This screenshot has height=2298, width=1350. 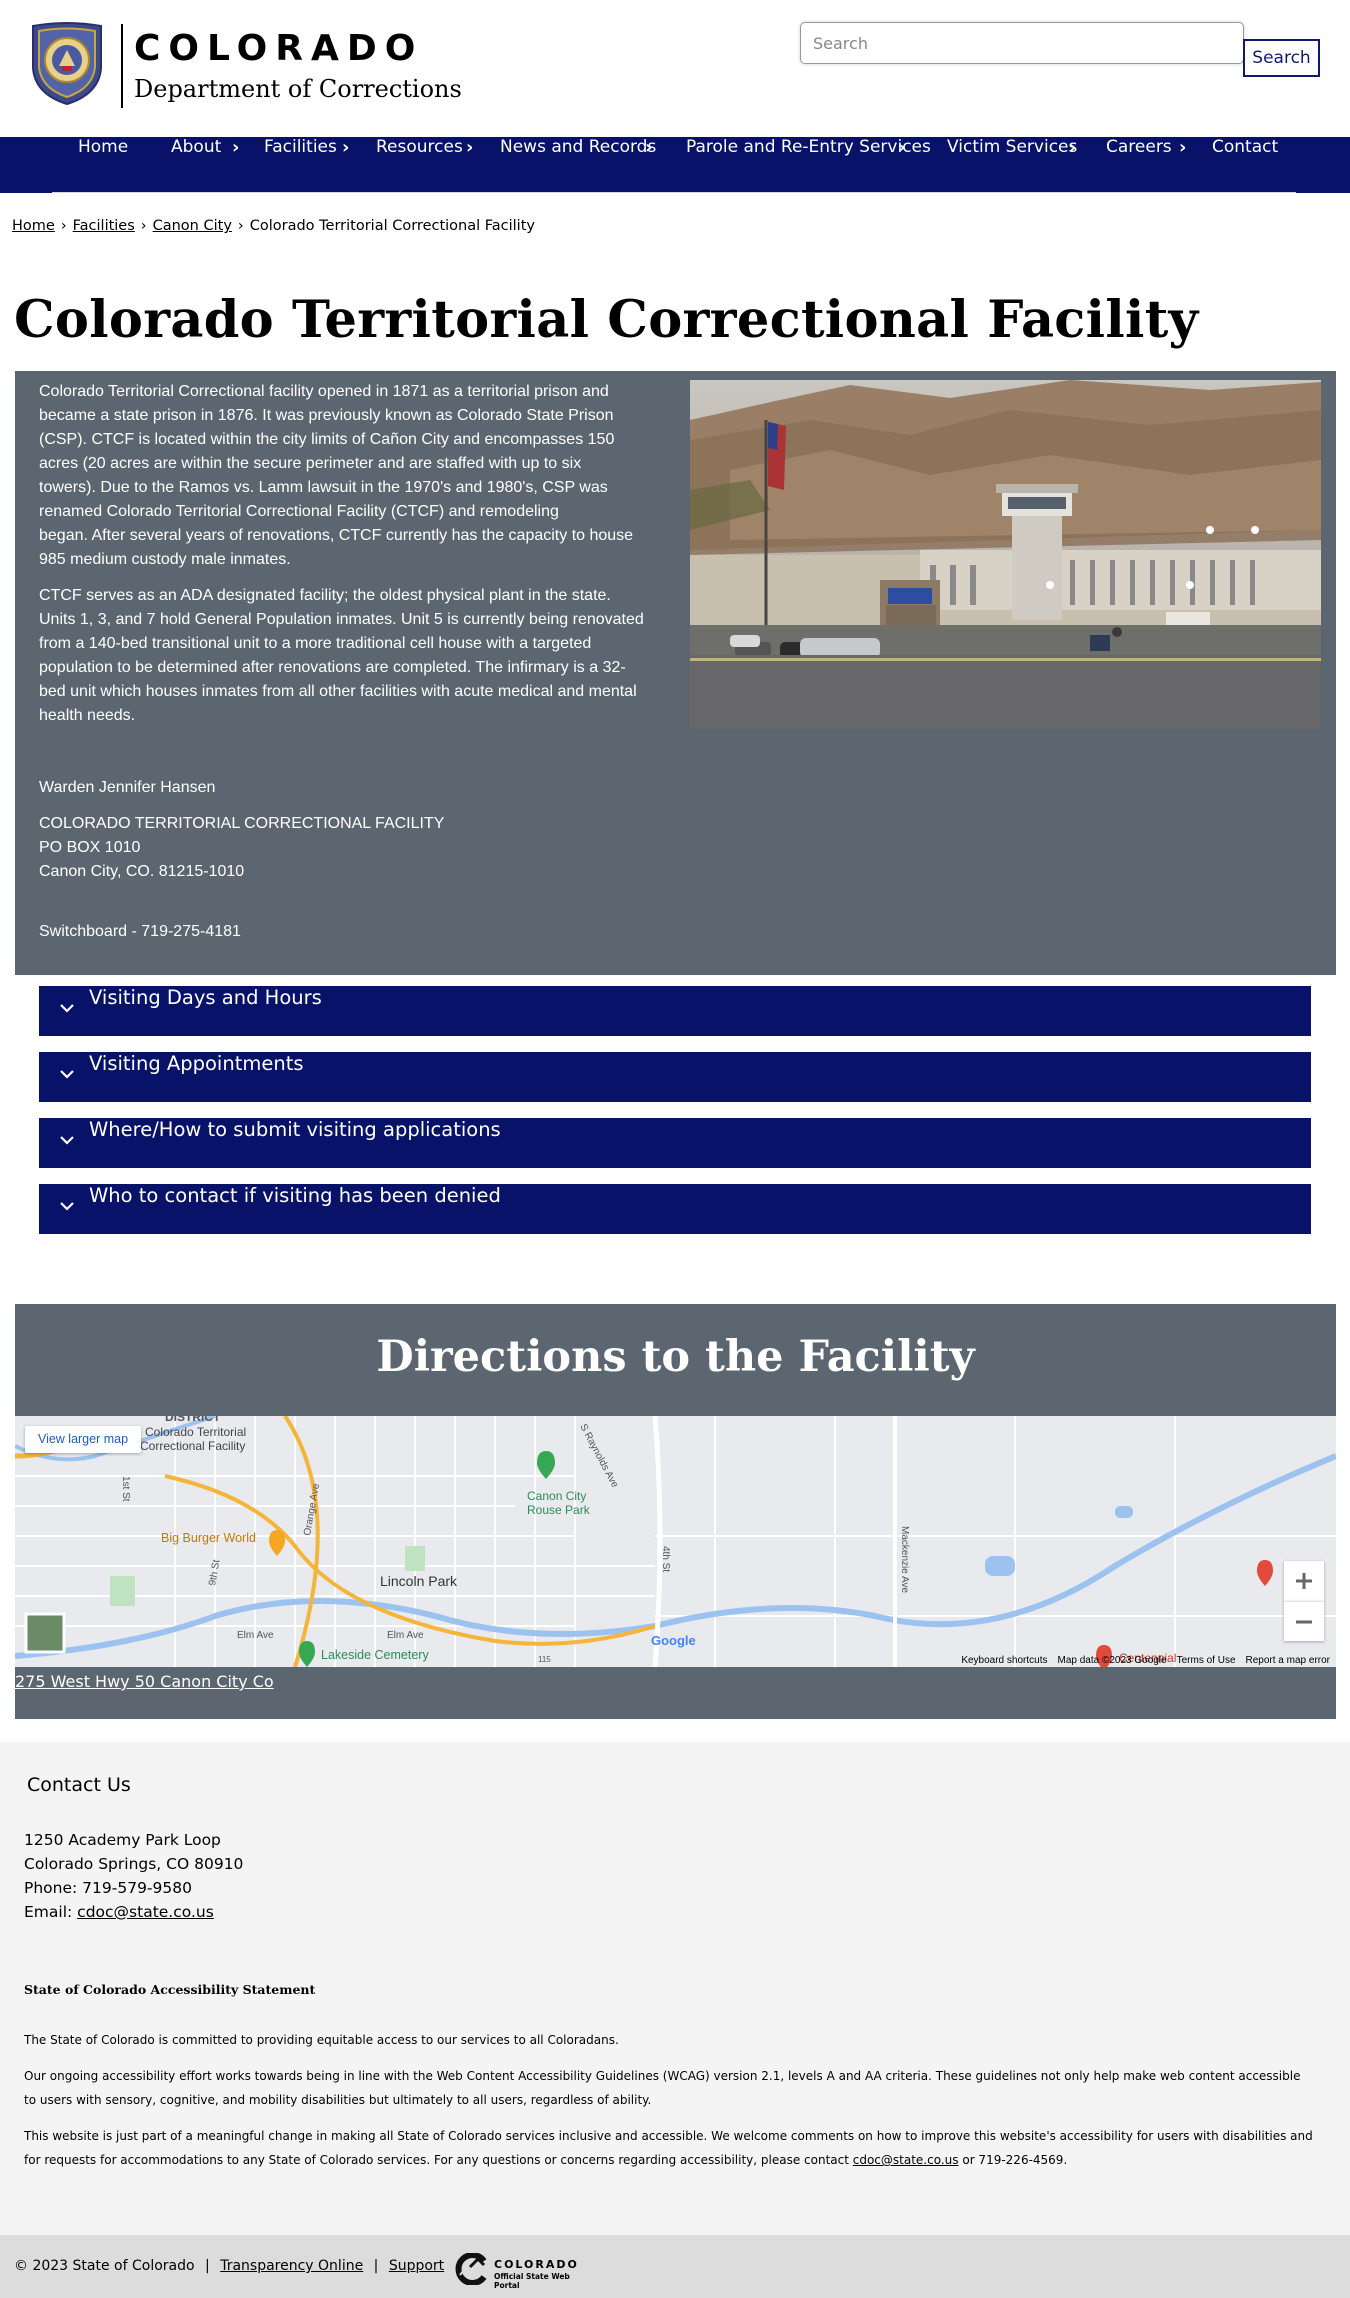 I want to click on logo-department-name: Department of Corrections, so click(x=298, y=89).